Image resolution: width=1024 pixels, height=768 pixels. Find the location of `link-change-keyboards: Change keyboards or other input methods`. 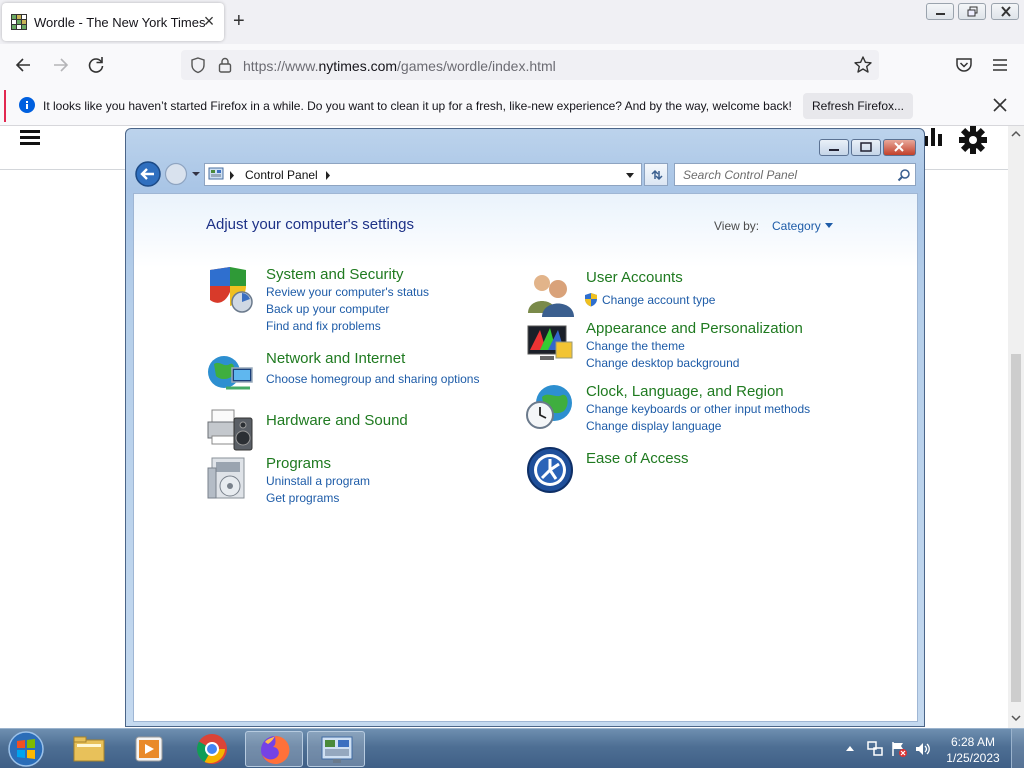

link-change-keyboards: Change keyboards or other input methods is located at coordinates (698, 409).